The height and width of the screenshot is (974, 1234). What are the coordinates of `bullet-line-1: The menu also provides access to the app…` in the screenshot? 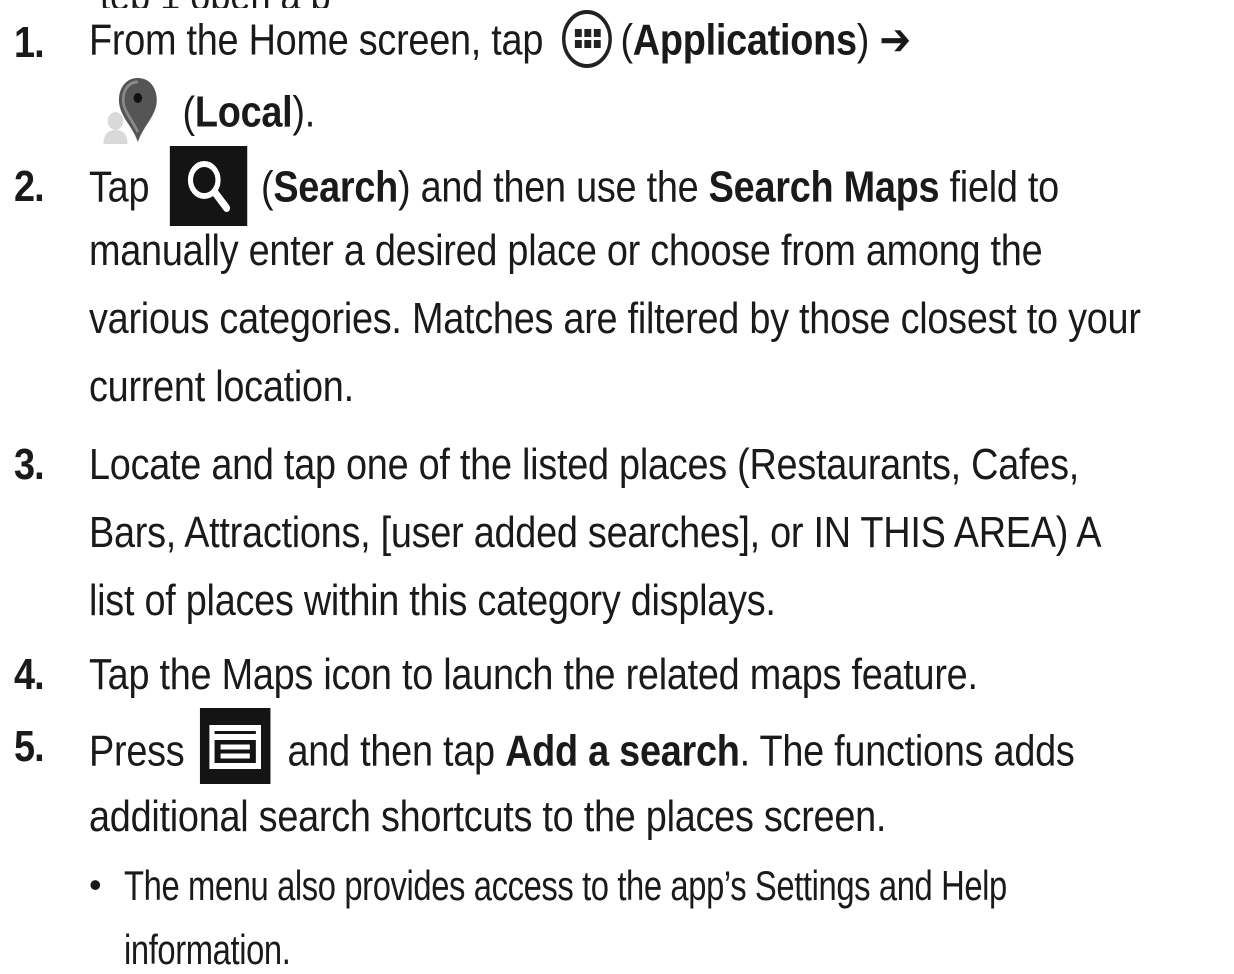 It's located at (565, 885).